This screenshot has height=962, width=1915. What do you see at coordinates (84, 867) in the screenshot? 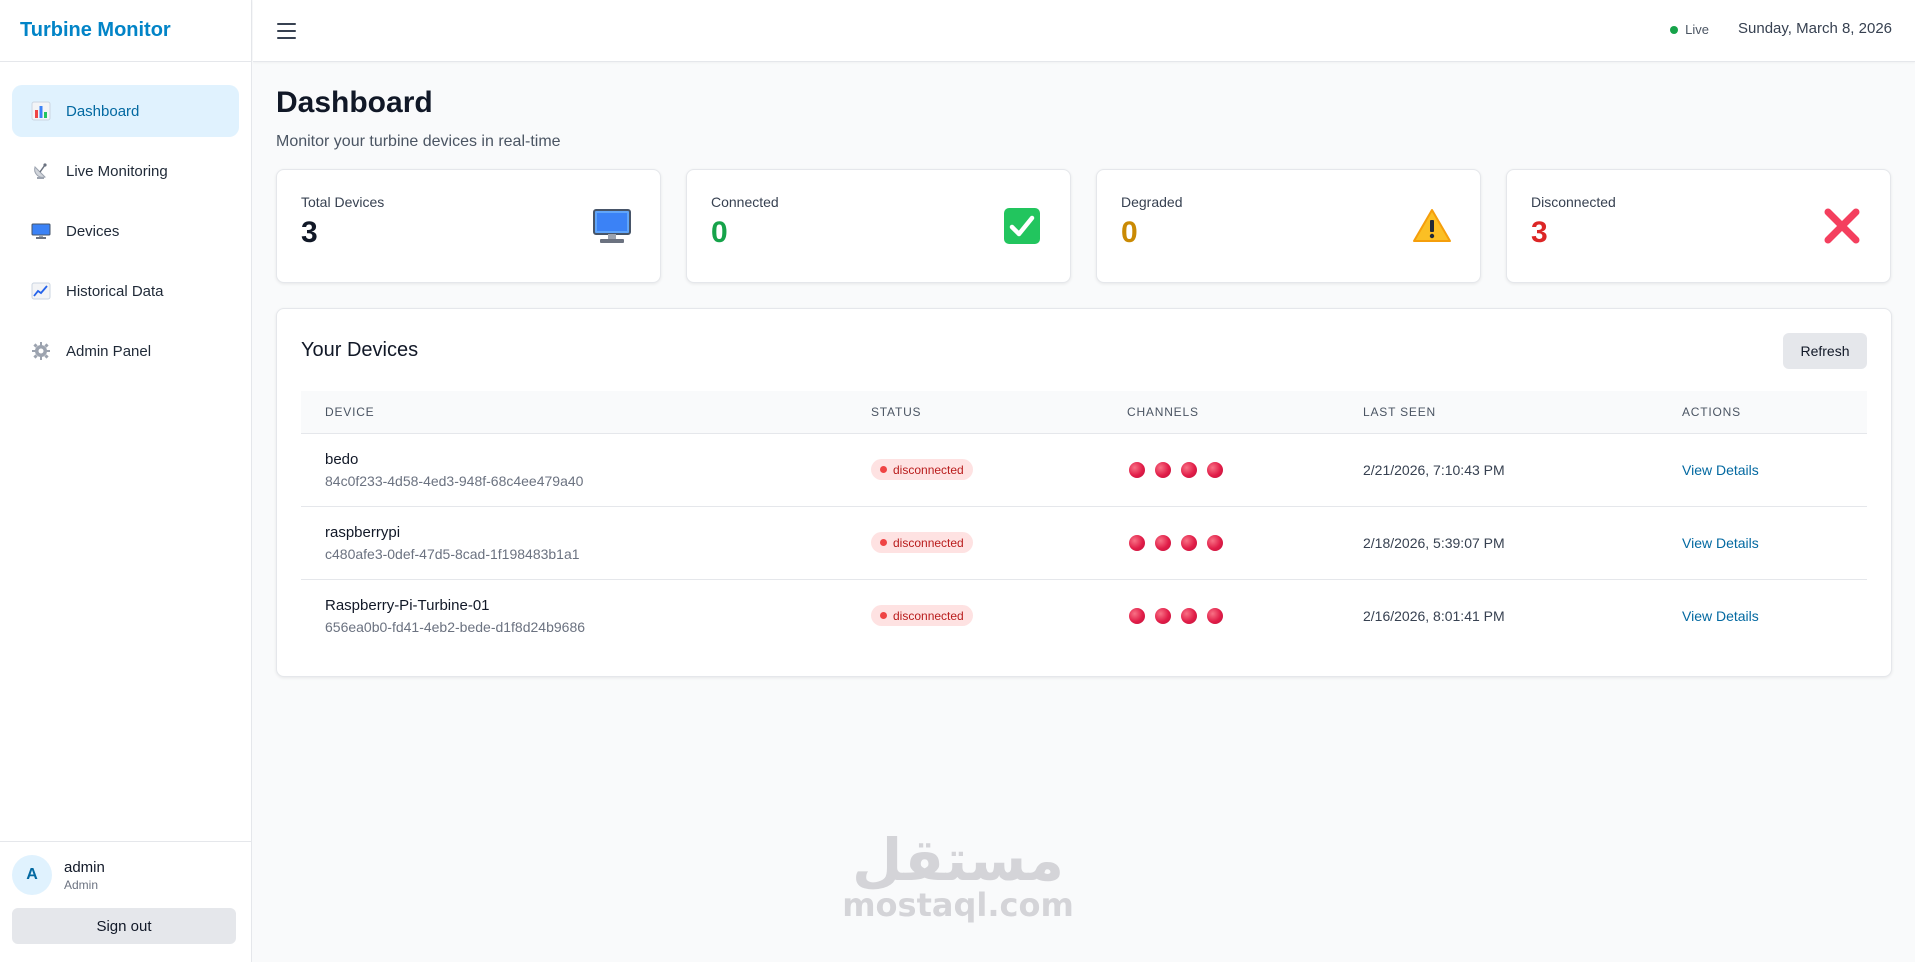
I see `user-name: admin` at bounding box center [84, 867].